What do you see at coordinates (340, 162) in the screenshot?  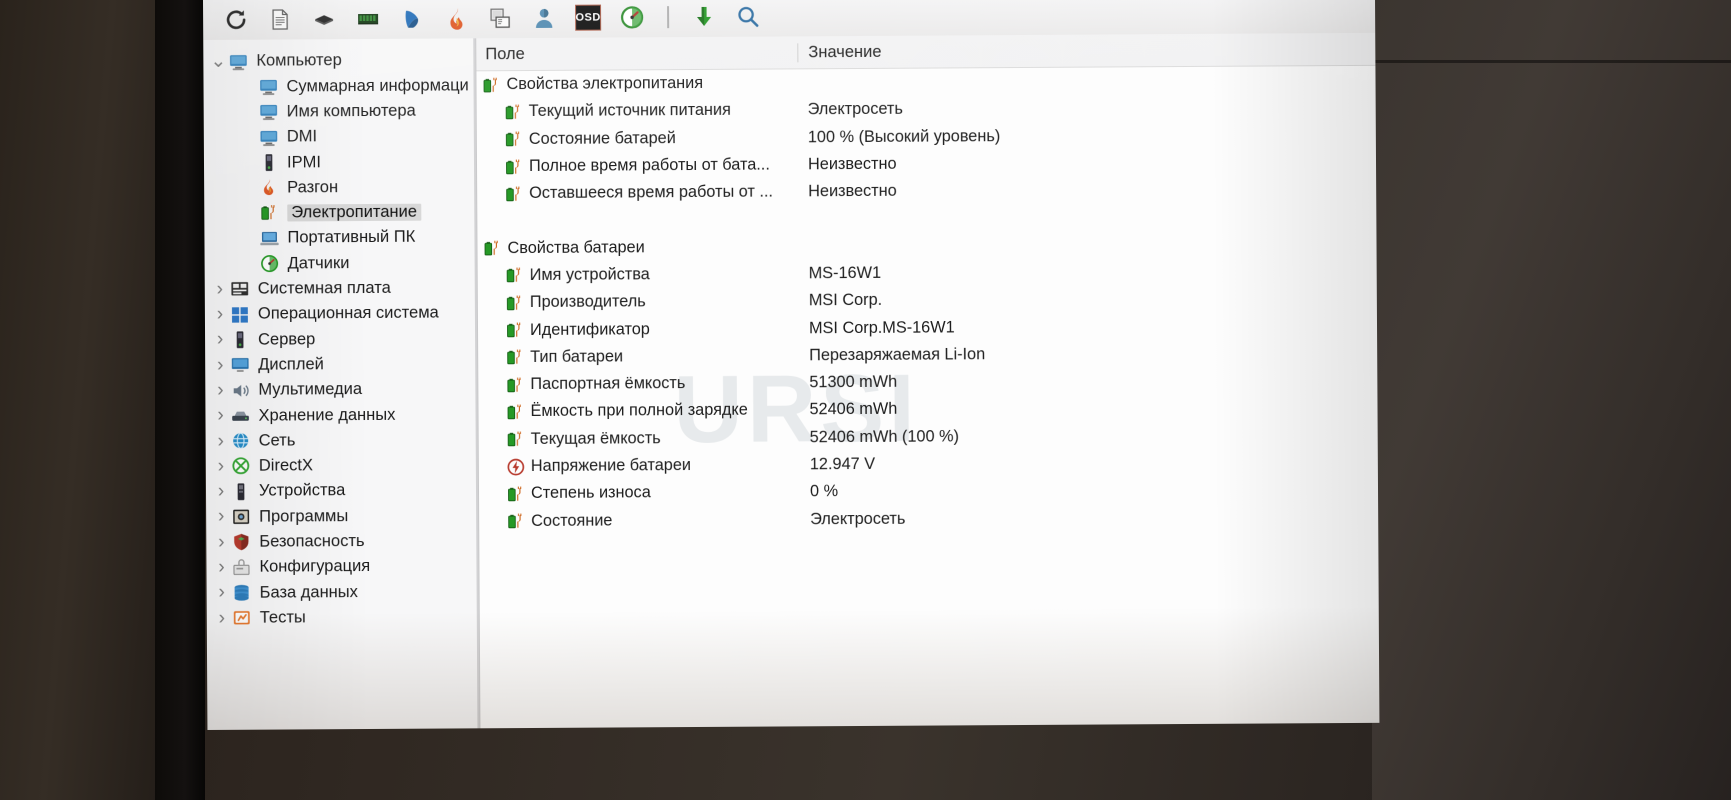 I see `sidebar-item-4: IPMI` at bounding box center [340, 162].